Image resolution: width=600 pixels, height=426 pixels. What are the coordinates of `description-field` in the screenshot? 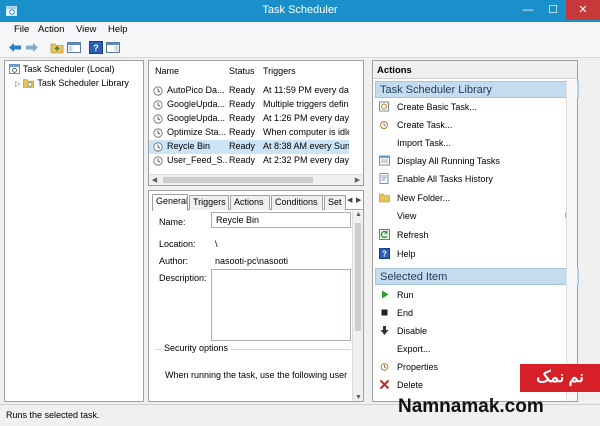 It's located at (281, 305).